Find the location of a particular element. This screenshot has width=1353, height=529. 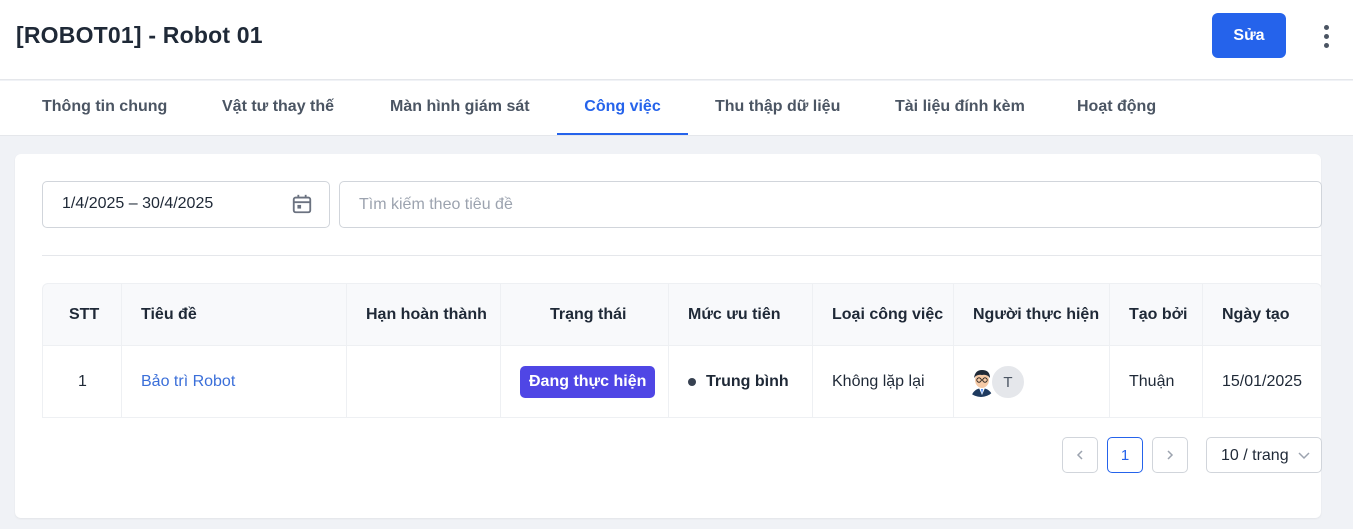

cell-assignee: T is located at coordinates (1032, 381).